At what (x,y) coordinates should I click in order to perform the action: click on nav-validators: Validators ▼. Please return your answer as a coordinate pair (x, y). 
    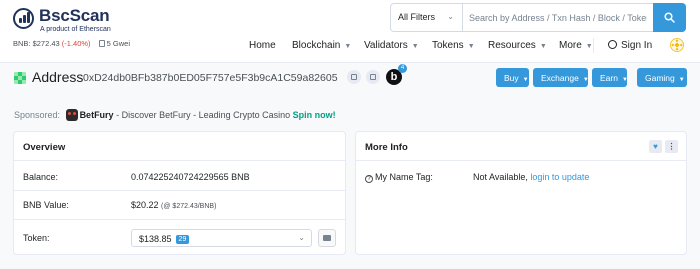
    Looking at the image, I should click on (391, 45).